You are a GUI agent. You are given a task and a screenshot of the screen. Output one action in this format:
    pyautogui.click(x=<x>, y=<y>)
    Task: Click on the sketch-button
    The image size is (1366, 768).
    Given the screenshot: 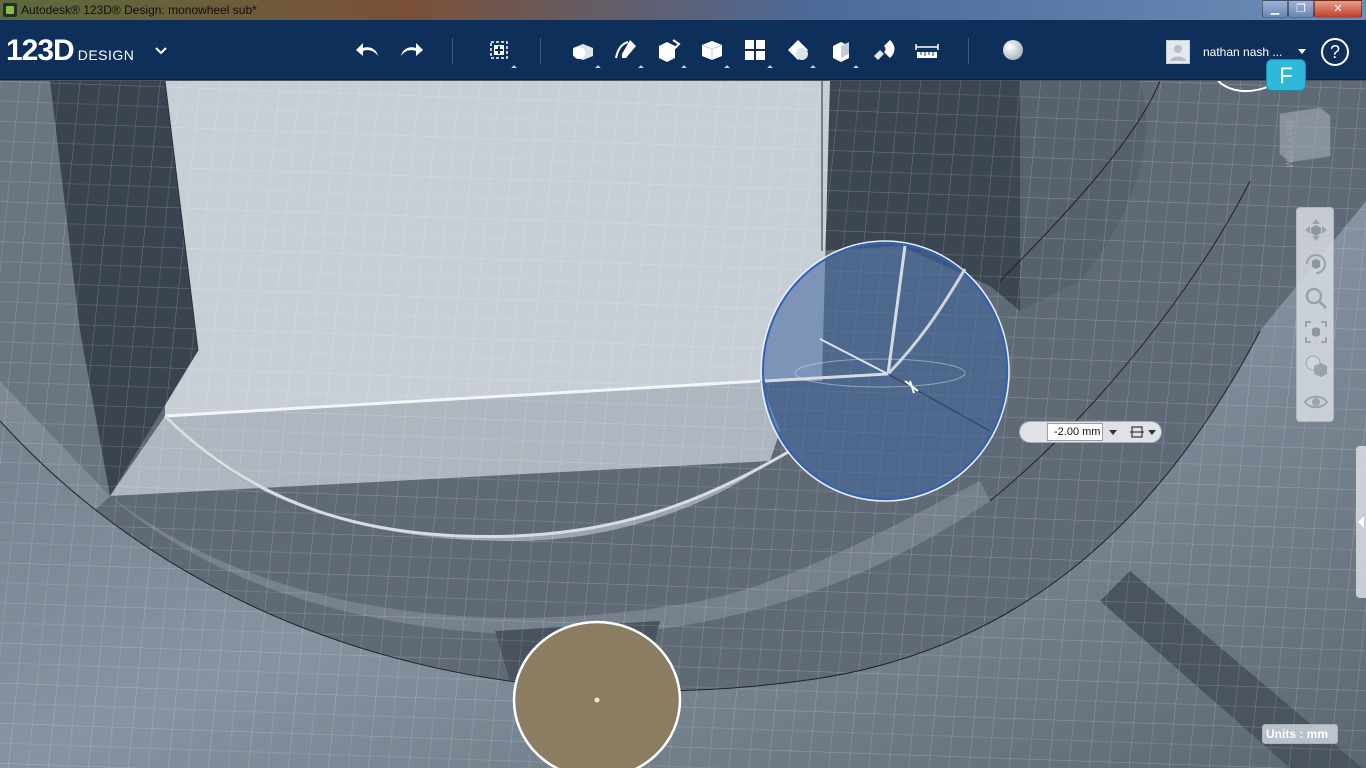 What is the action you would take?
    pyautogui.click(x=626, y=52)
    